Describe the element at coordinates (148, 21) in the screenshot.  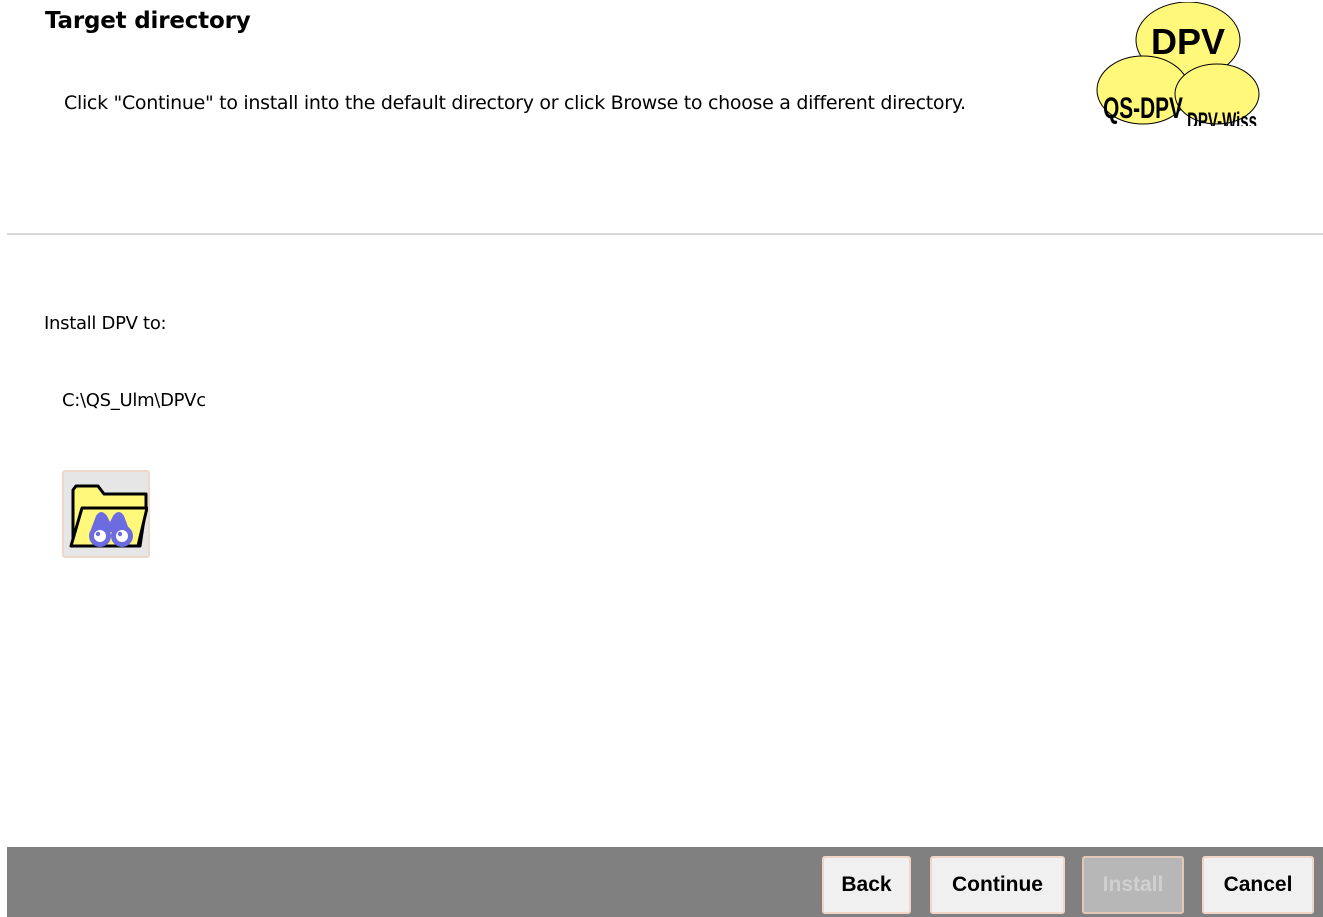
I see `page-title: Target directory` at that location.